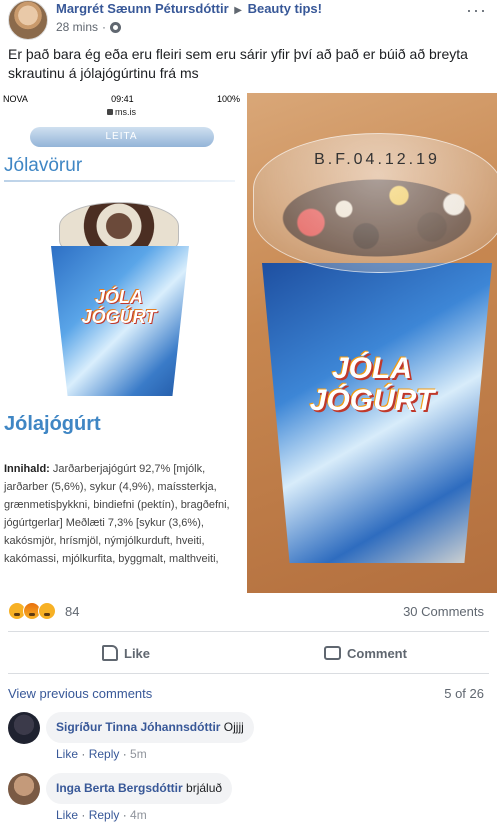 This screenshot has height=840, width=497. I want to click on product-image: JÓLA JÓGÚRT, so click(120, 294).